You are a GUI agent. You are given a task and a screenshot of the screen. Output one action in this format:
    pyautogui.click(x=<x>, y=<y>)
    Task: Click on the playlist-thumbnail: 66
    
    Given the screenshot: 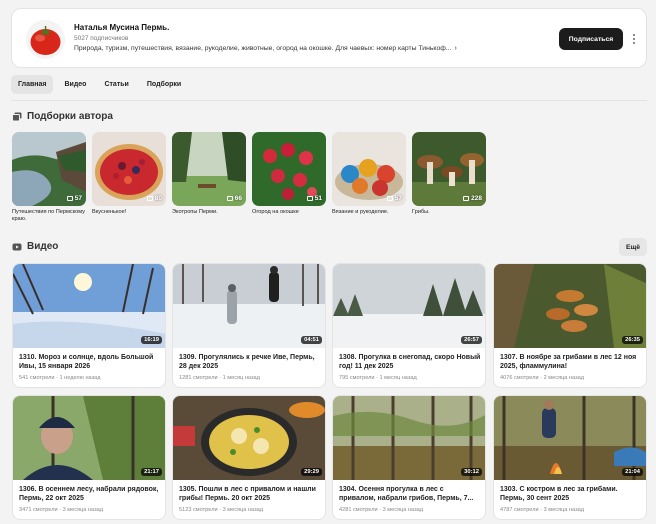 What is the action you would take?
    pyautogui.click(x=209, y=169)
    